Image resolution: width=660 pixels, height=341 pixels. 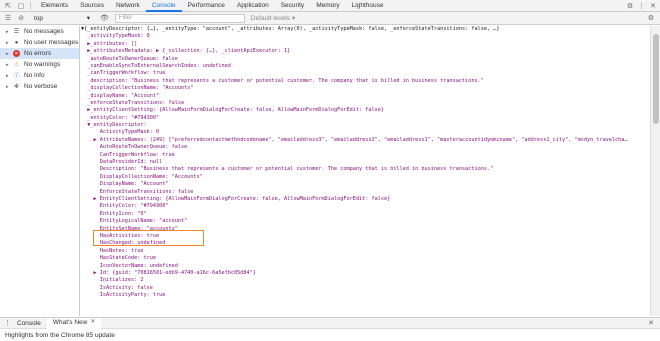 What do you see at coordinates (122, 162) in the screenshot?
I see `console-line: DataProviderId: null` at bounding box center [122, 162].